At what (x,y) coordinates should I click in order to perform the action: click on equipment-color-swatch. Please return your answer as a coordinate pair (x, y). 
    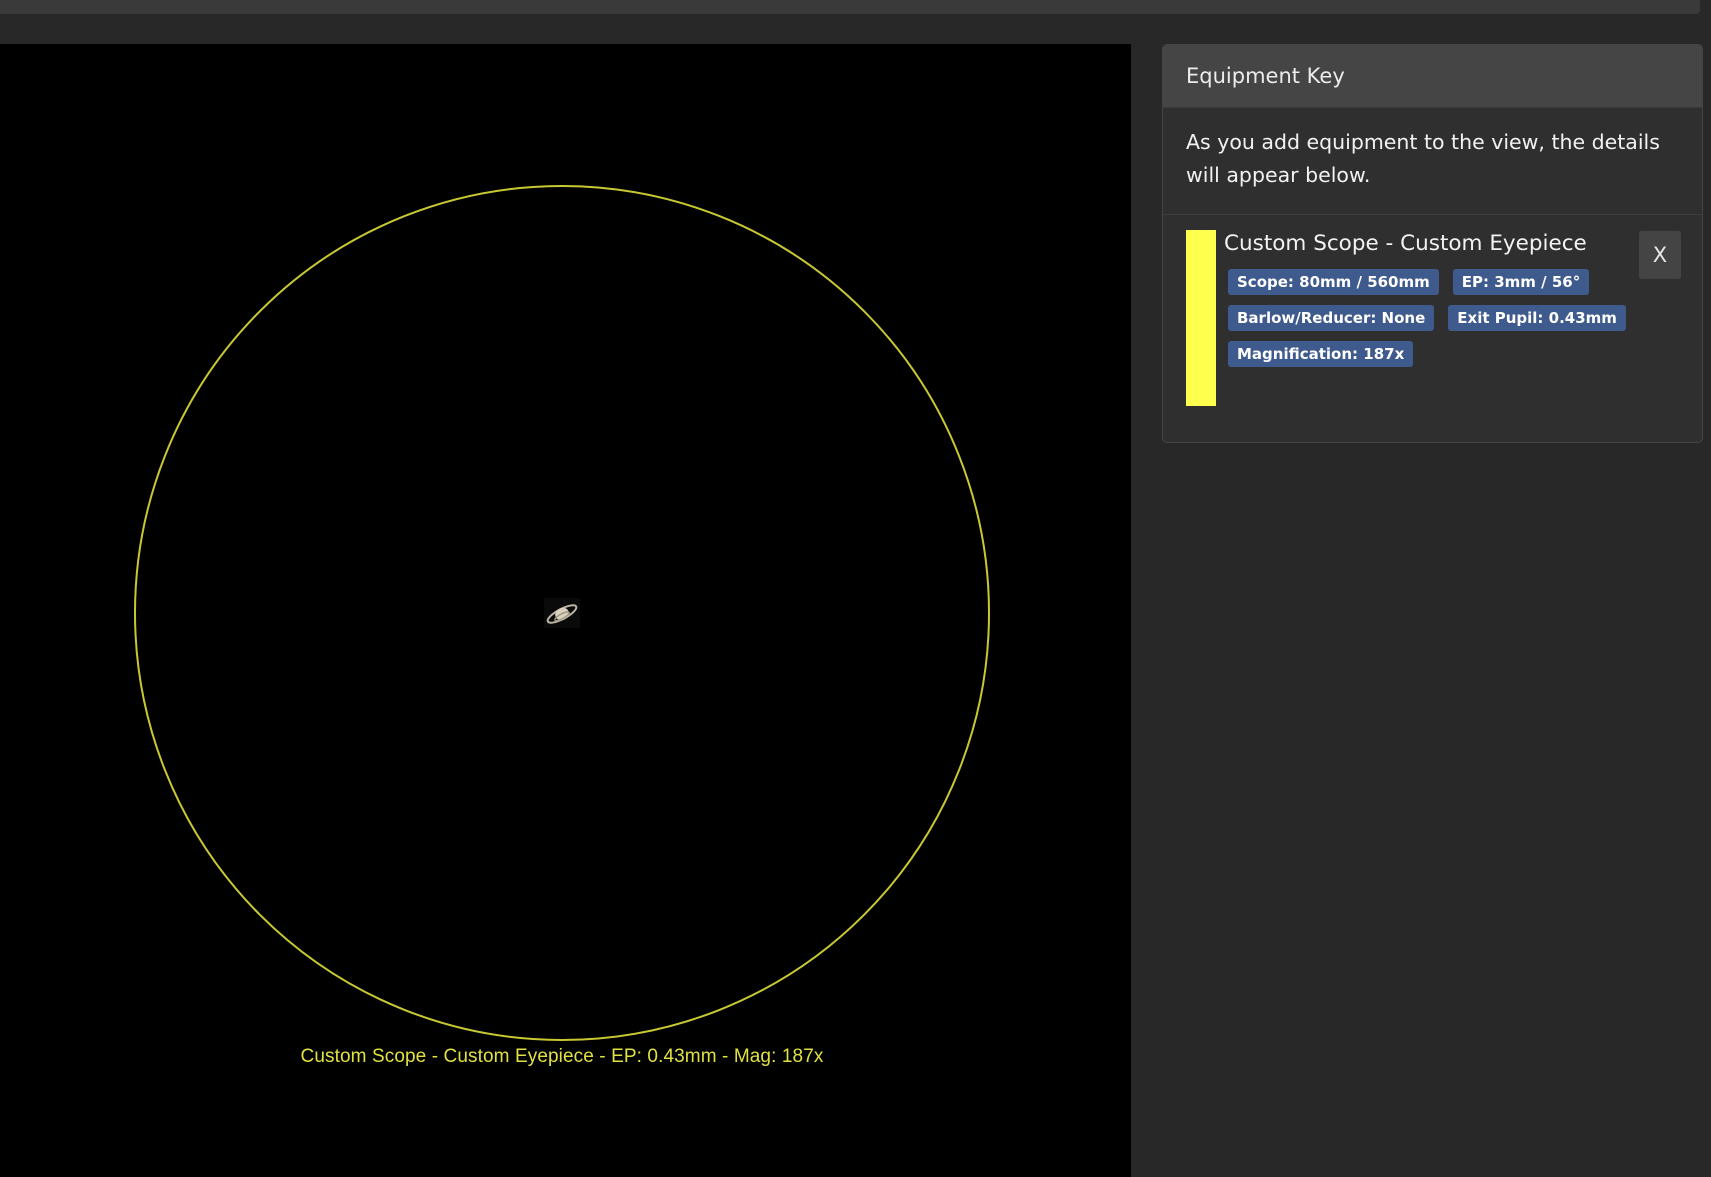
    Looking at the image, I should click on (1201, 318).